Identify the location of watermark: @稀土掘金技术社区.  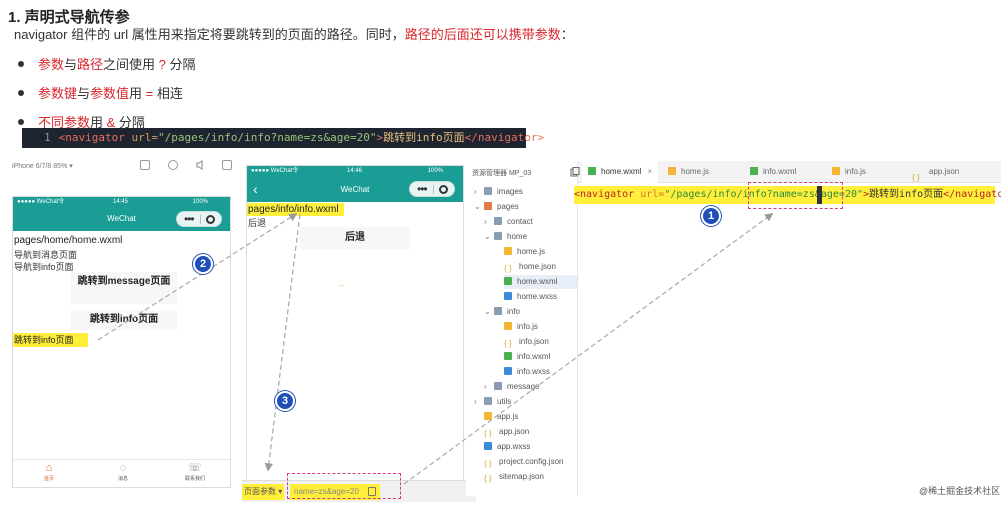
(960, 491).